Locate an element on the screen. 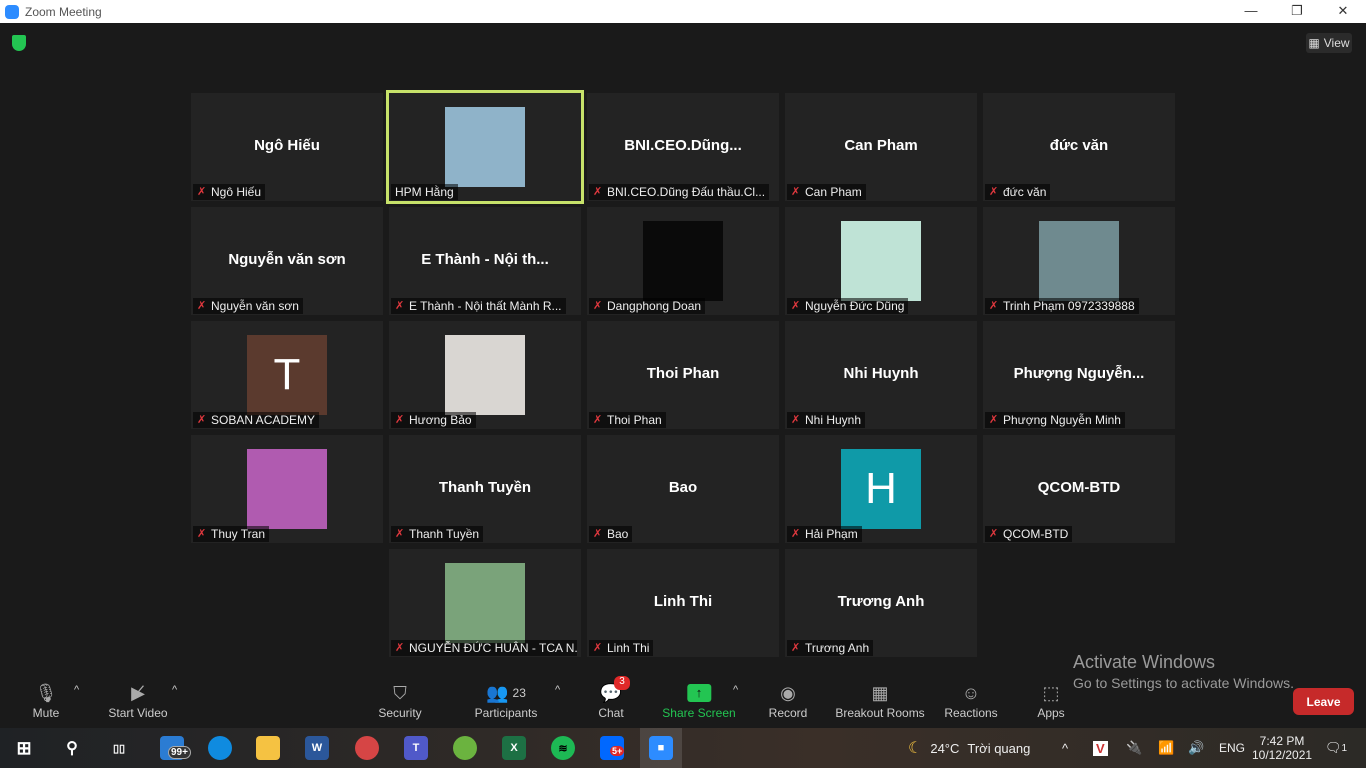 The image size is (1366, 768). excel-icon: X is located at coordinates (514, 748).